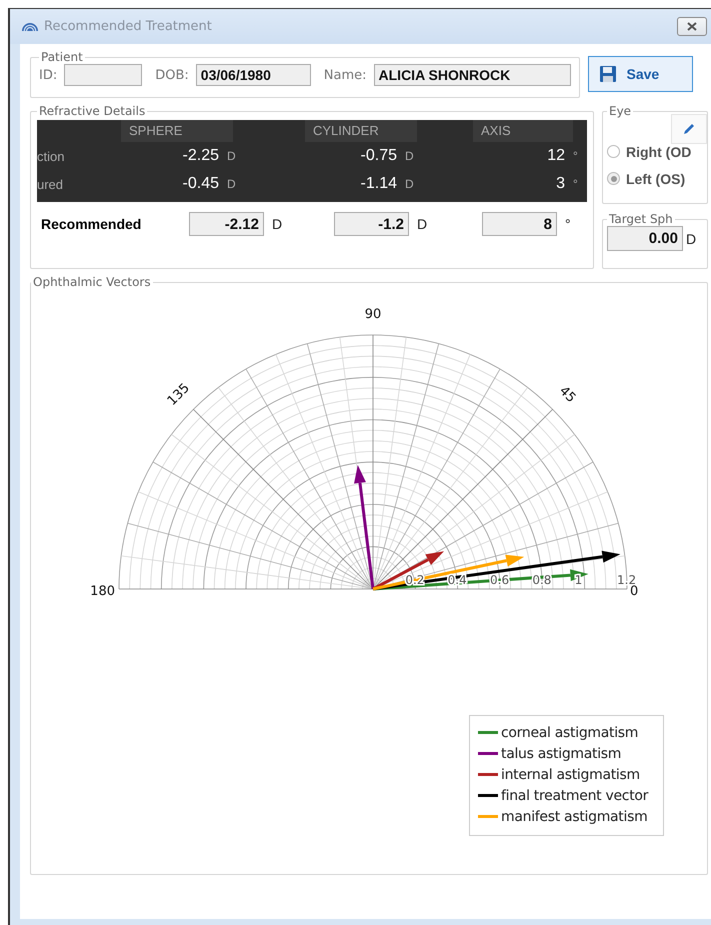 The width and height of the screenshot is (711, 925). What do you see at coordinates (62, 57) in the screenshot?
I see `group-title: Patient` at bounding box center [62, 57].